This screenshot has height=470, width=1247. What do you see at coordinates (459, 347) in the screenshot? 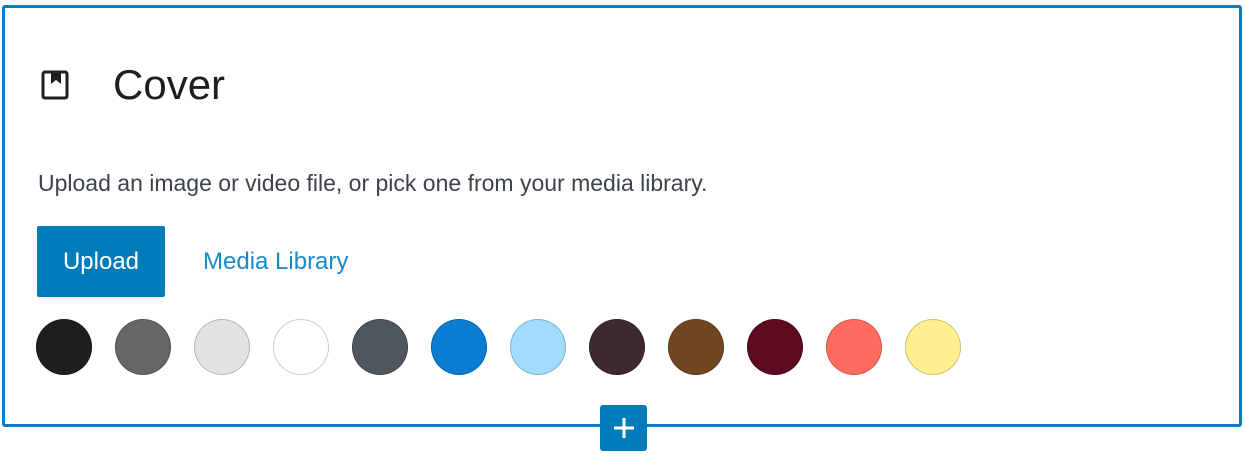
I see `swatch-blue` at bounding box center [459, 347].